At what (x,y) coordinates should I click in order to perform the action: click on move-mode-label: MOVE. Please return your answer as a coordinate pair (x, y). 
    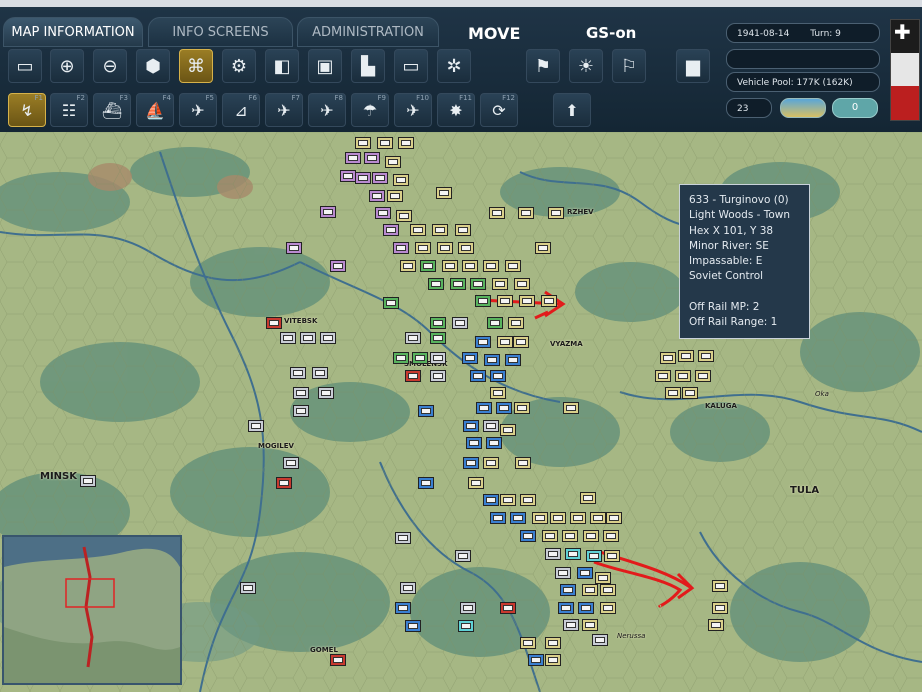
    Looking at the image, I should click on (494, 33).